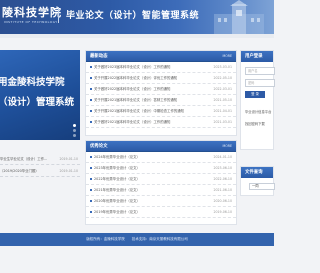 Image resolution: width=320 pixels, height=273 pixels. I want to click on login-panel-header: 用户登录, so click(257, 56).